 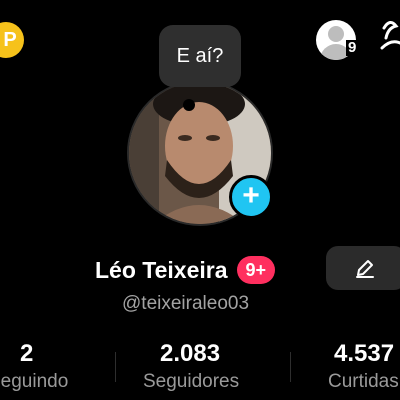 I want to click on add-photo-button: +, so click(x=251, y=197).